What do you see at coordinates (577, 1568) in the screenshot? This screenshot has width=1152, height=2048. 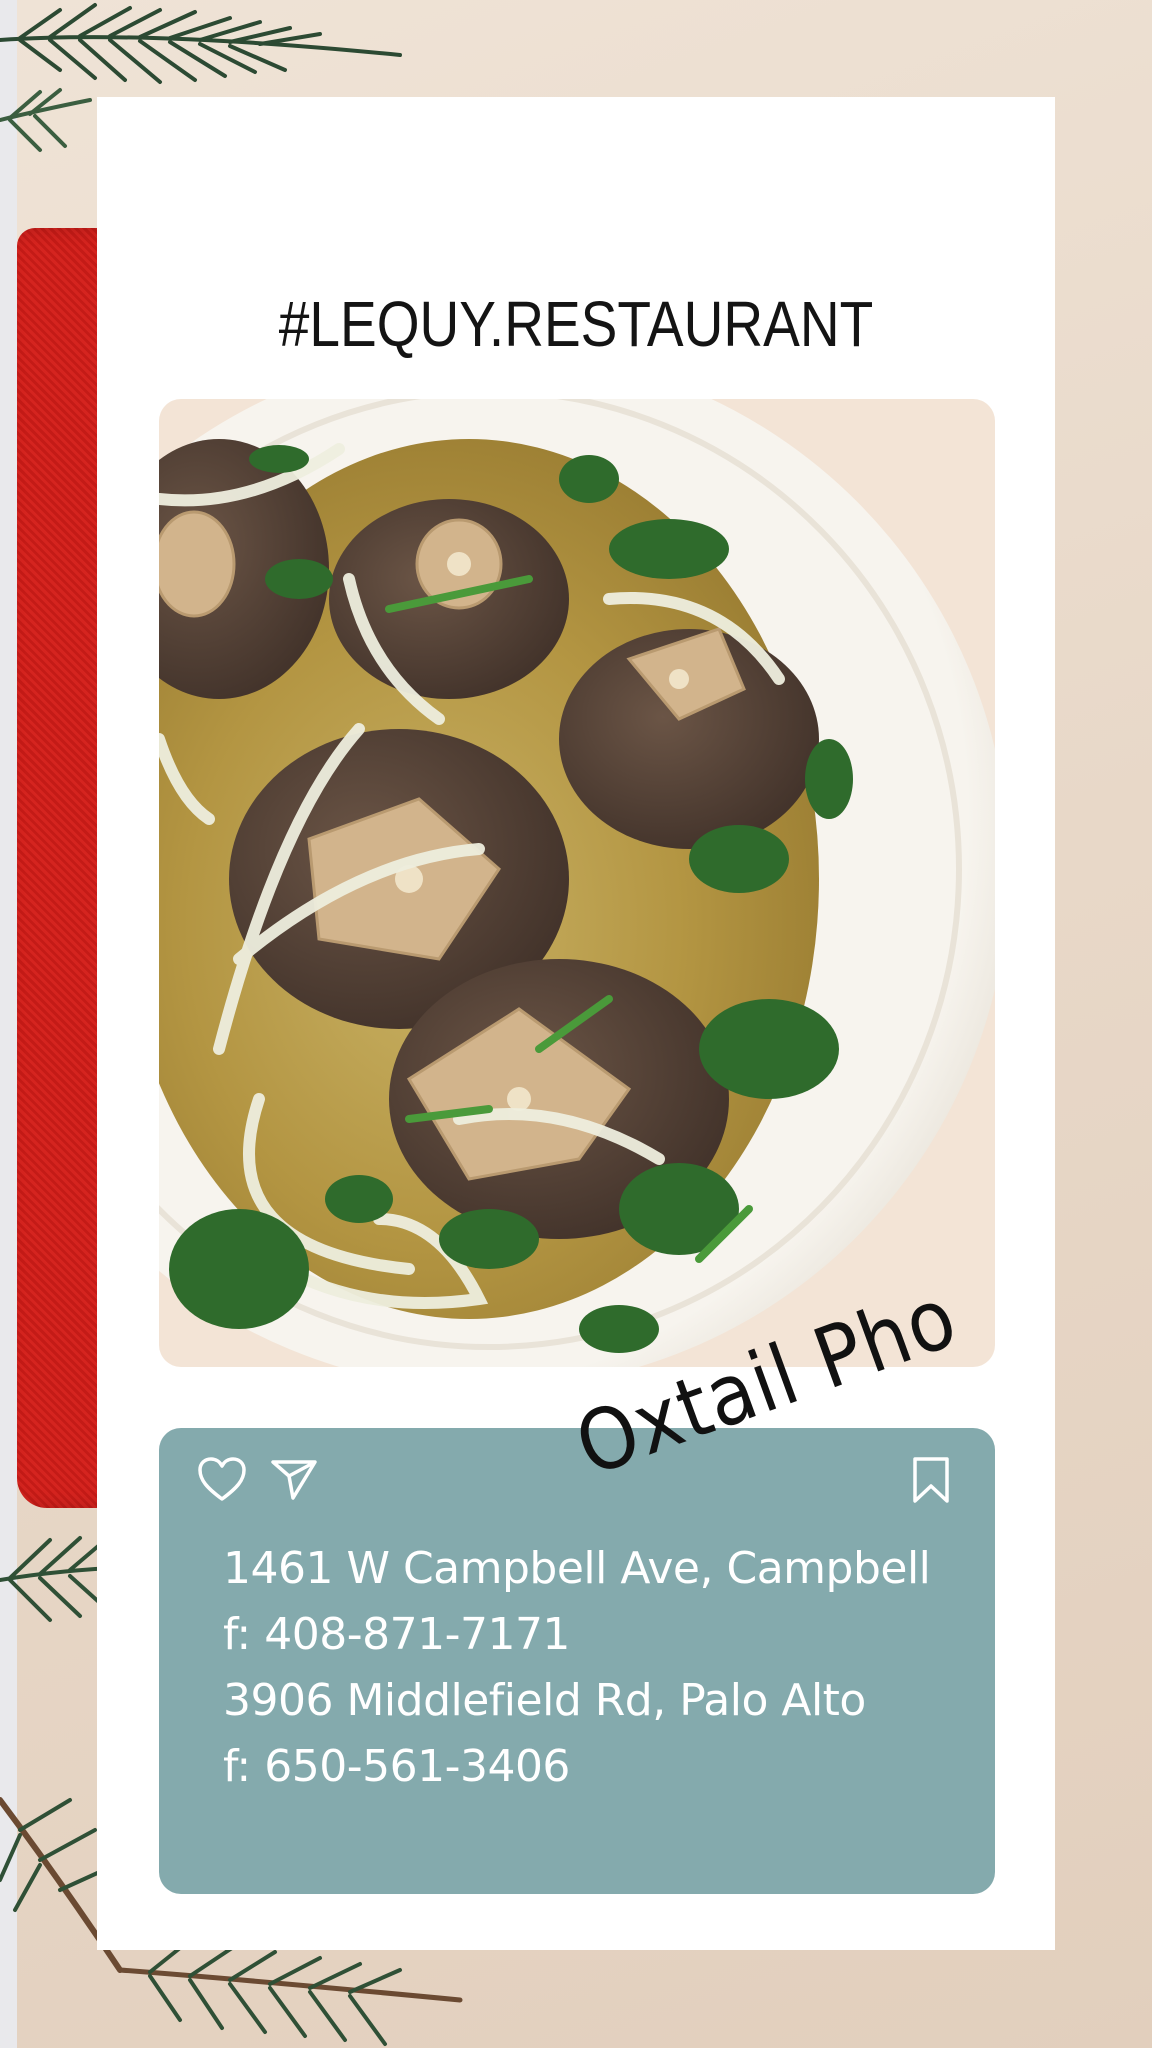 I see `location-address: 1461 W Campbell Ave, Campbell` at bounding box center [577, 1568].